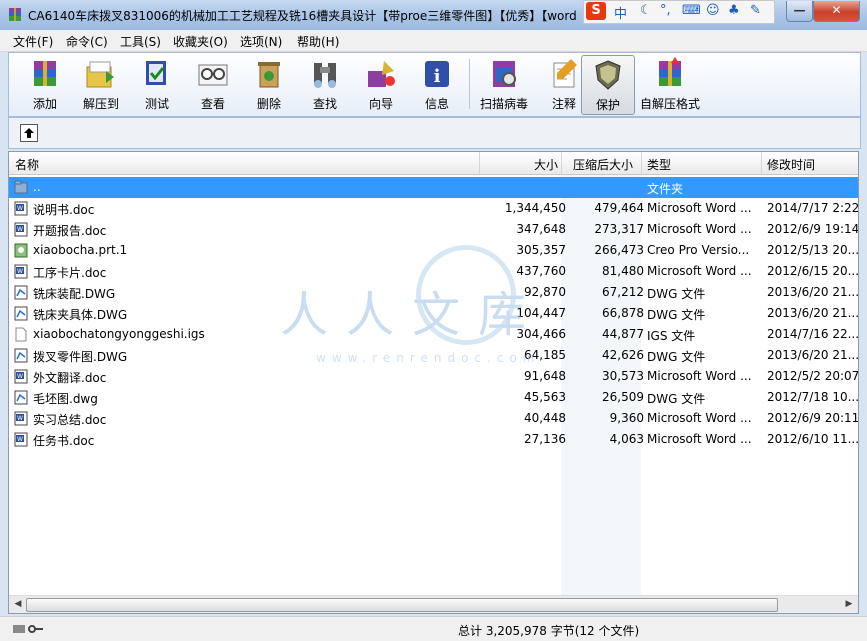  Describe the element at coordinates (21, 187) in the screenshot. I see `folder-file-icon` at that location.